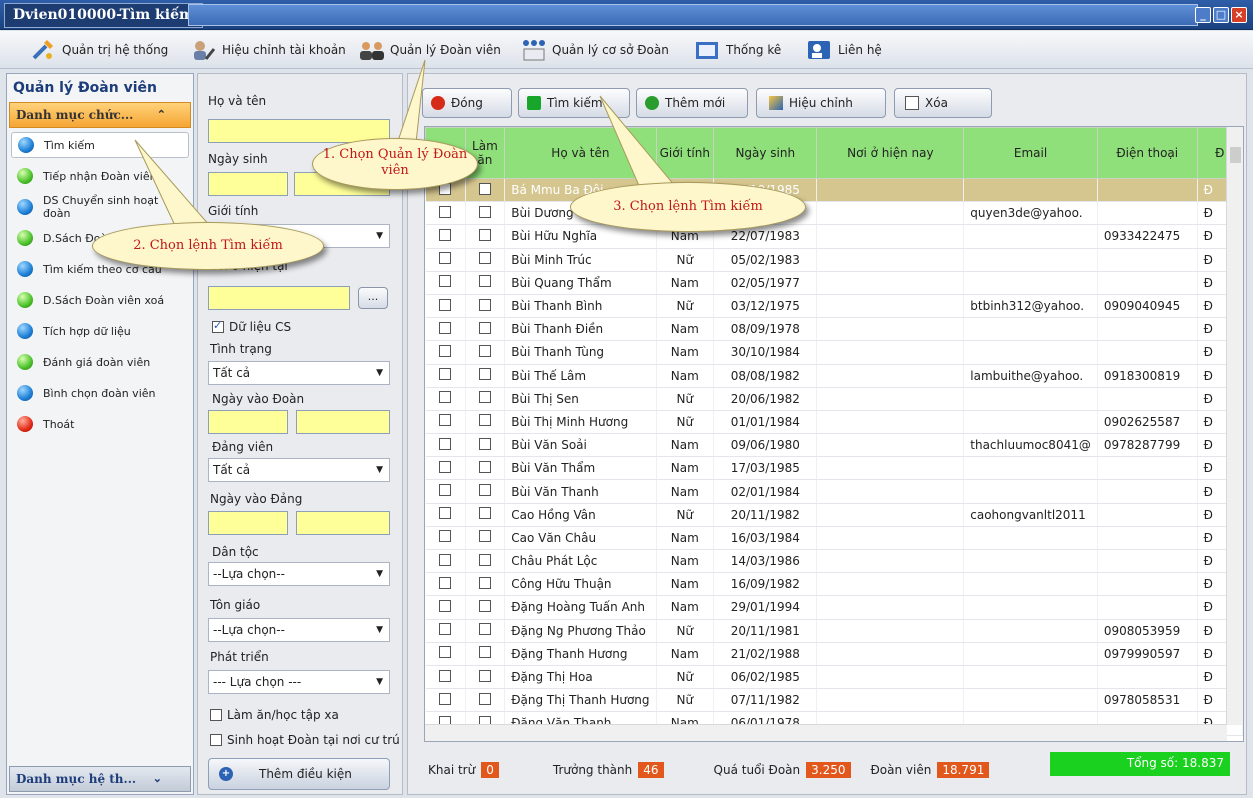 This screenshot has height=798, width=1253. I want to click on callout-step-1: 1. Chọn Quản lý Đoàn viên, so click(395, 164).